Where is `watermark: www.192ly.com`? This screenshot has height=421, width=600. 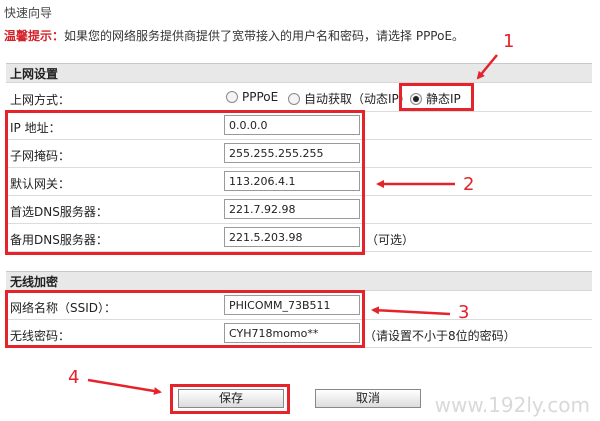 watermark: www.192ly.com is located at coordinates (512, 405).